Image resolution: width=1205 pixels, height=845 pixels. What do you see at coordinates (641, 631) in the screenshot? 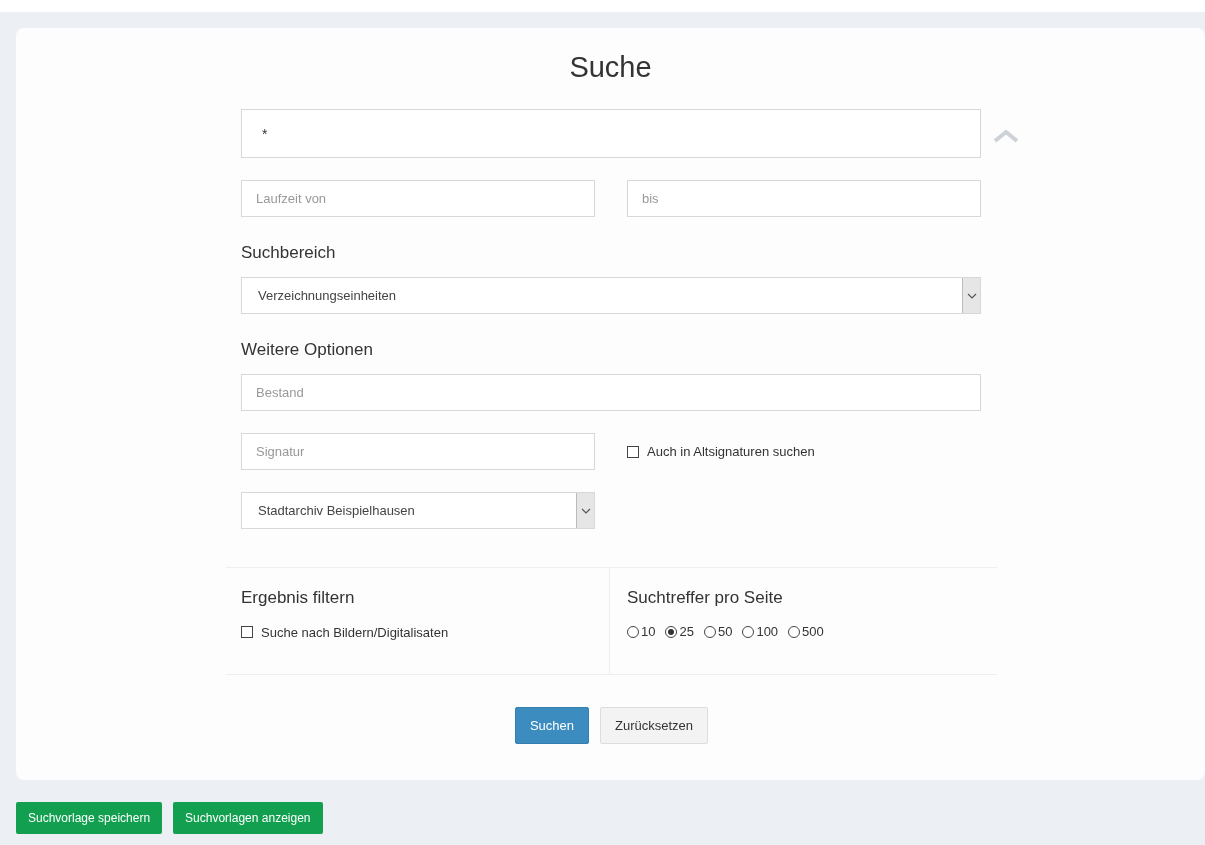
I see `page-size-radio: 10` at bounding box center [641, 631].